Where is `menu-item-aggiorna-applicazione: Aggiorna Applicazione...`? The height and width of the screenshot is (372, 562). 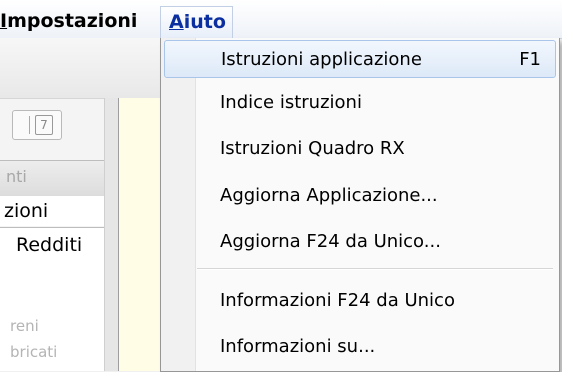
menu-item-aggiorna-applicazione: Aggiorna Applicazione... is located at coordinates (360, 196).